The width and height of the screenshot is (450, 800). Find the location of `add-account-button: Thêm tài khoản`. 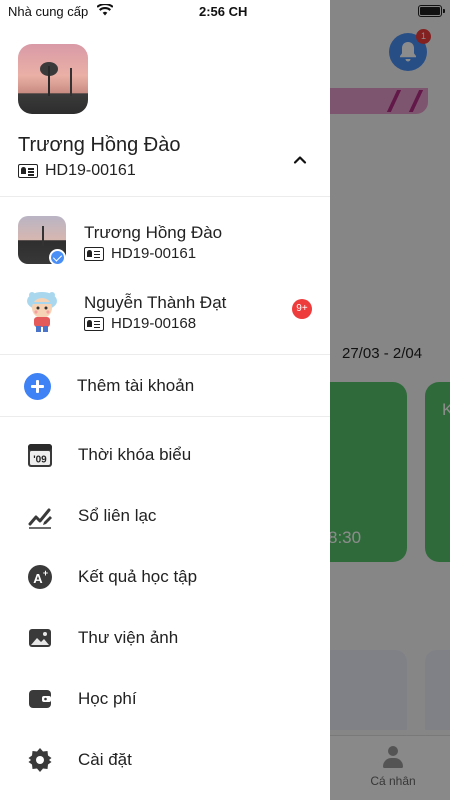

add-account-button: Thêm tài khoản is located at coordinates (165, 386).